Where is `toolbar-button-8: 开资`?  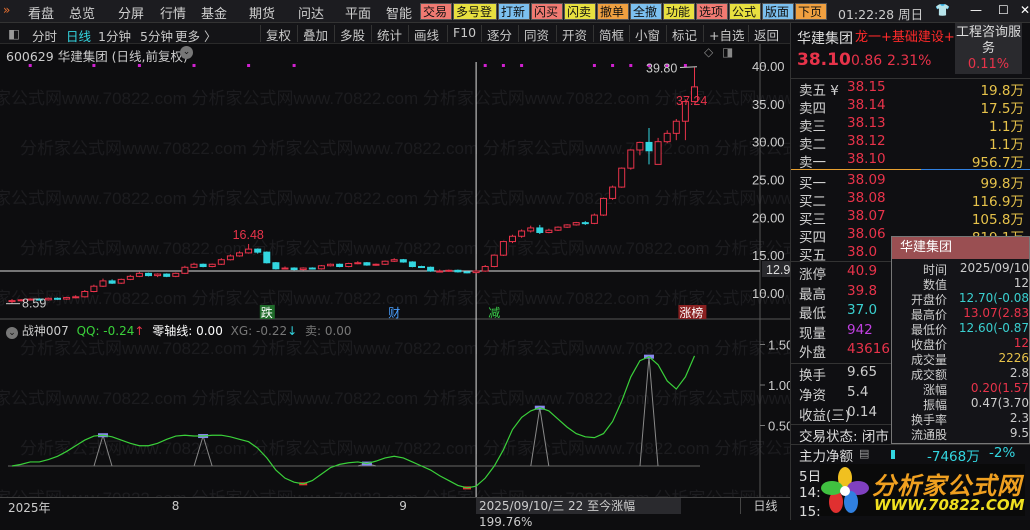 toolbar-button-8: 开资 is located at coordinates (571, 34).